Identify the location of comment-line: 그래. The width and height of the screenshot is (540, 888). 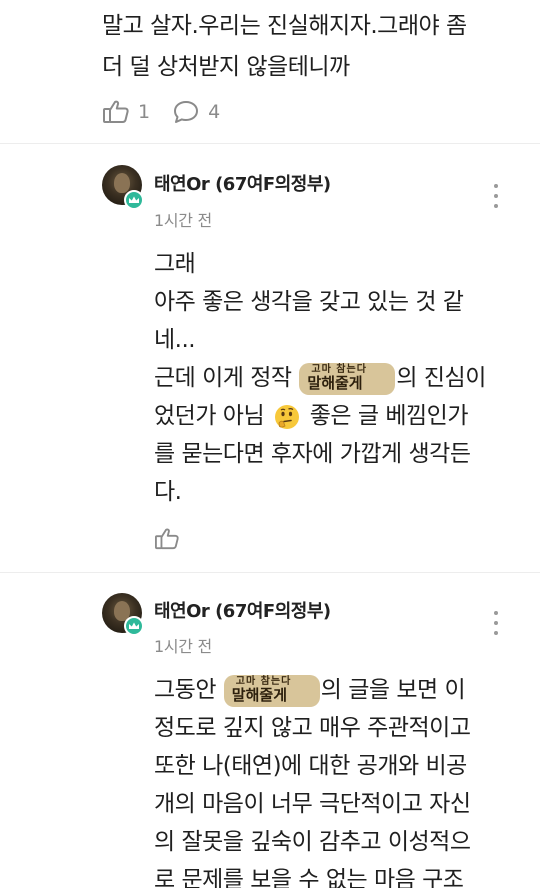
(175, 264).